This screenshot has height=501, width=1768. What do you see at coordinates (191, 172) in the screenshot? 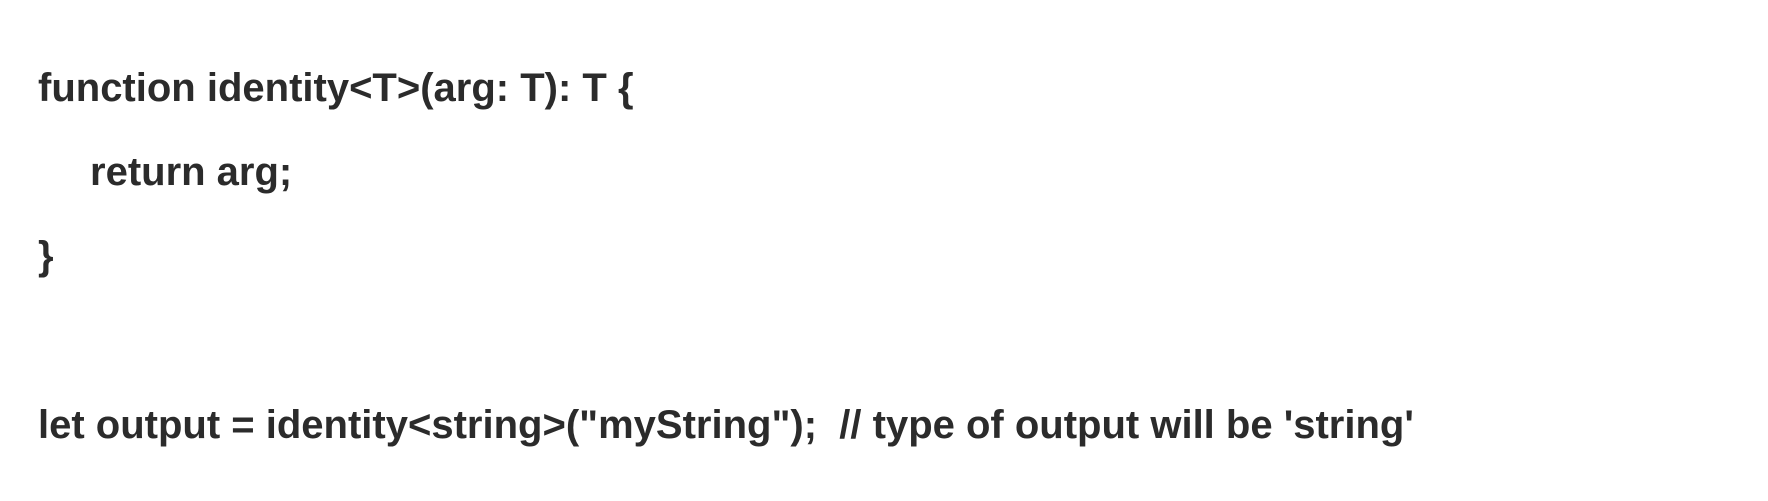
I see `code-line-return-statement: return arg;` at bounding box center [191, 172].